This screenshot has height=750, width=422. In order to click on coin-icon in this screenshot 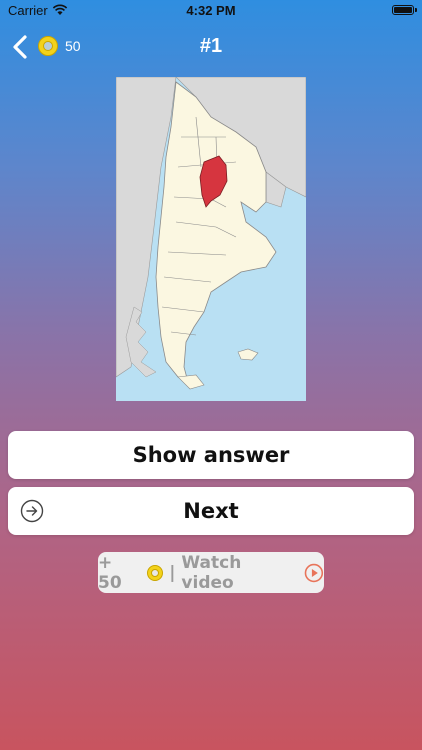, I will do `click(155, 572)`.